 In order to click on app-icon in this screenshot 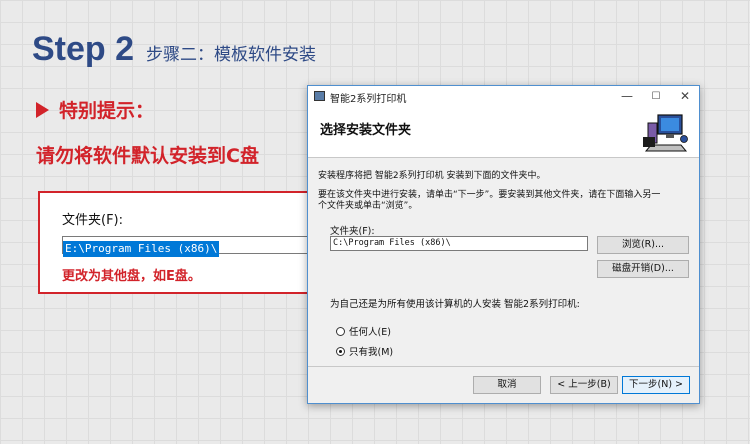, I will do `click(319, 96)`.